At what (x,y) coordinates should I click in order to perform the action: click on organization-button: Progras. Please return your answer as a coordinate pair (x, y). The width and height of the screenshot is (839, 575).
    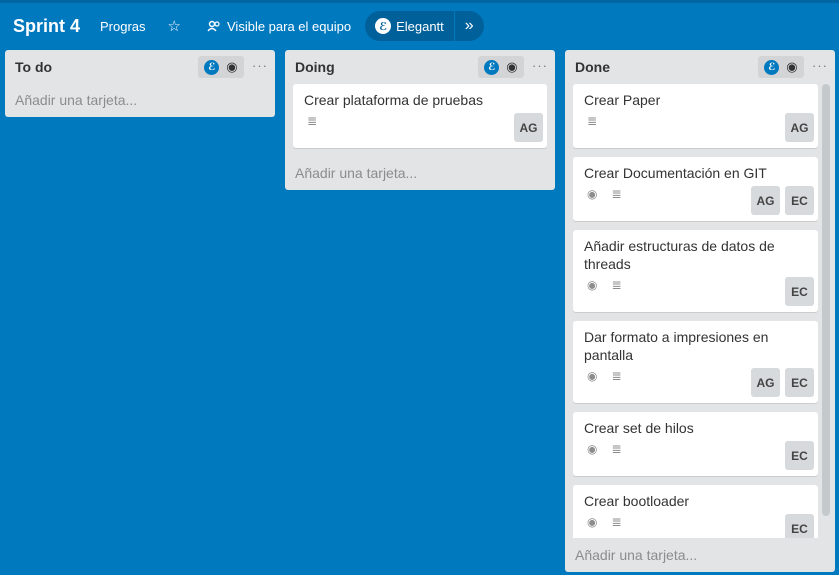
    Looking at the image, I should click on (123, 26).